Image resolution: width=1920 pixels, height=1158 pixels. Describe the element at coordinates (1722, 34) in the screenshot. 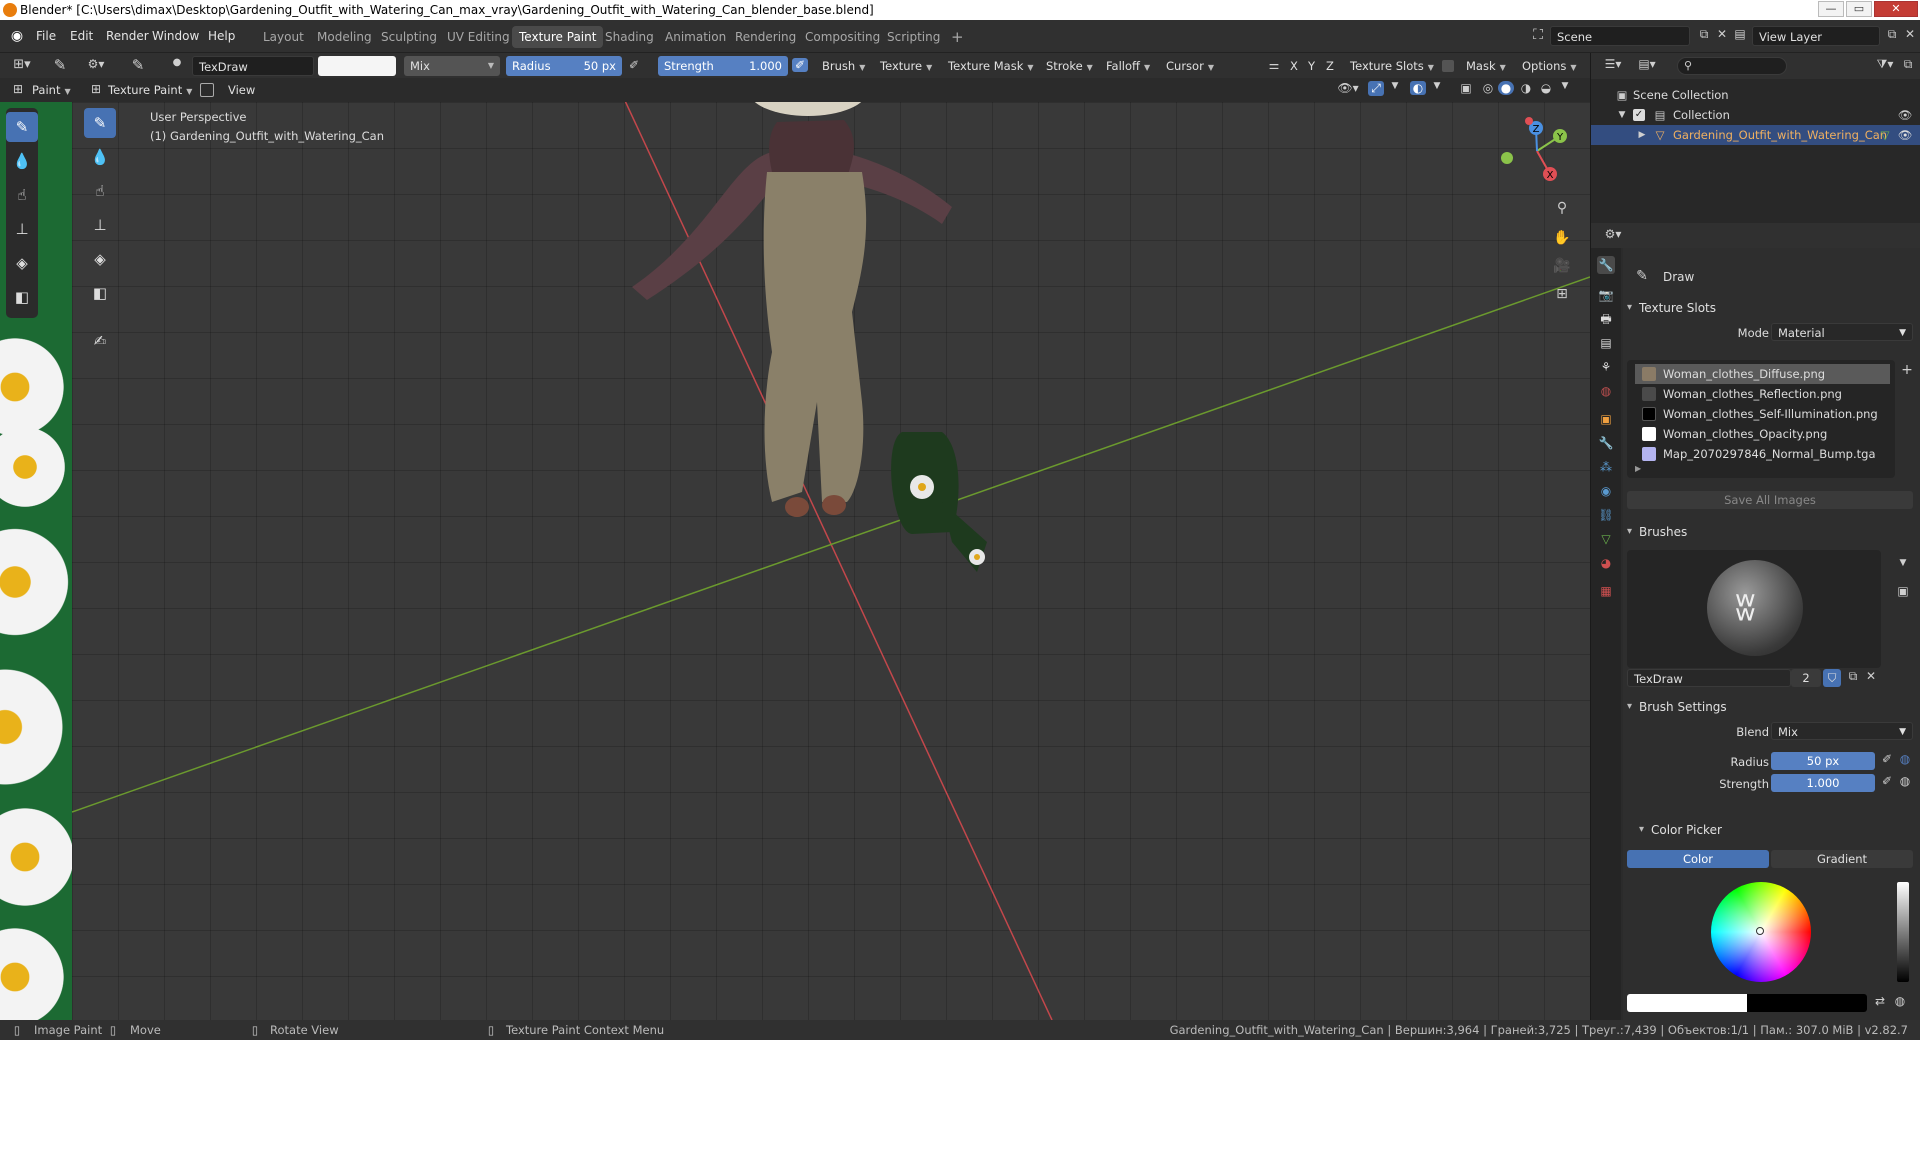

I see `delete-scene-icon: ✕` at that location.